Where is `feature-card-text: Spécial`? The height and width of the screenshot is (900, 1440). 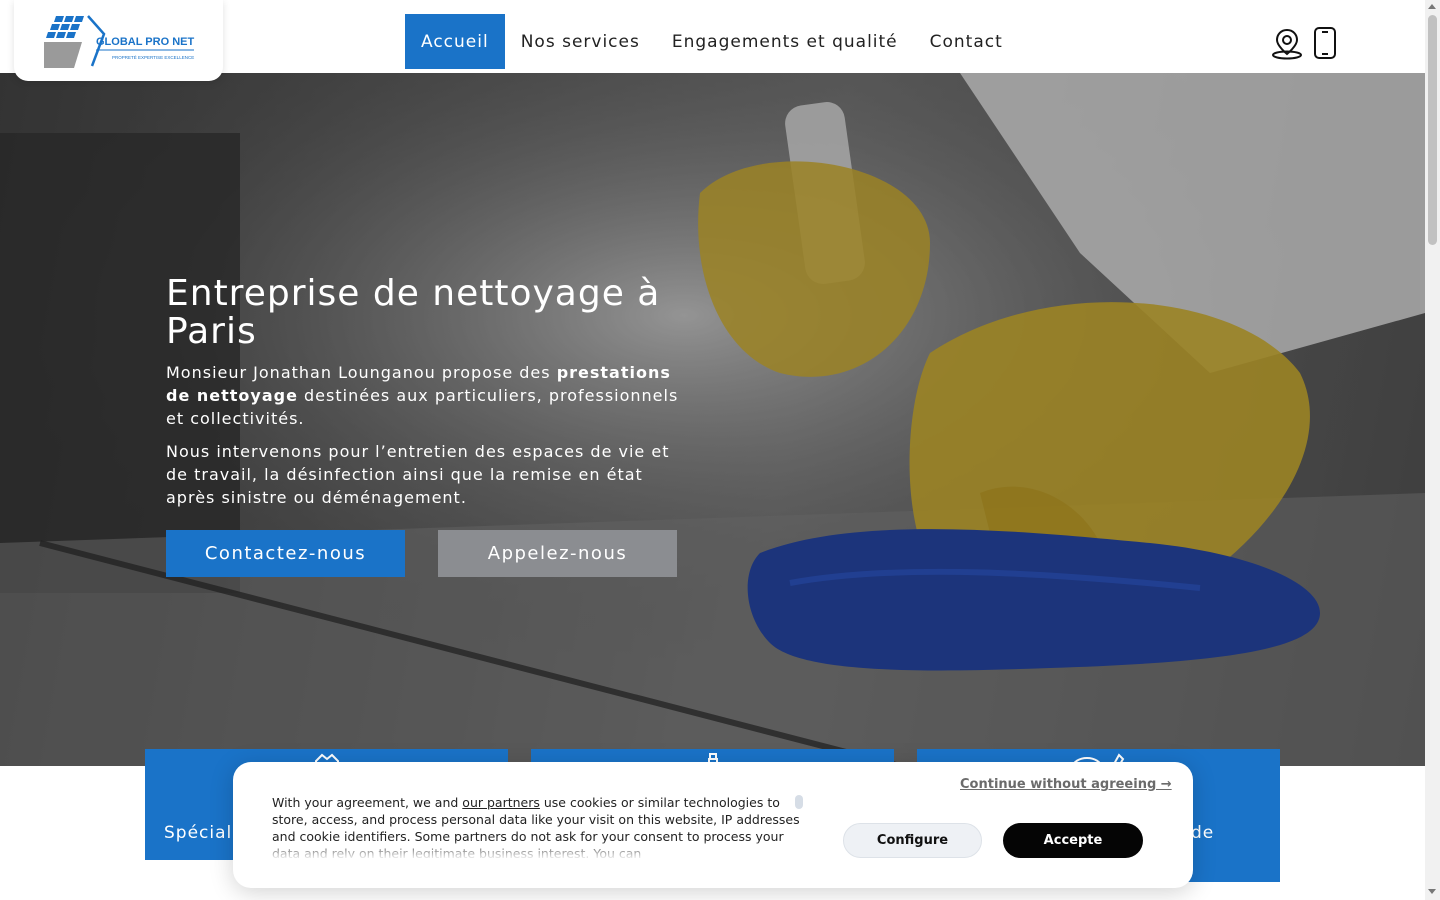 feature-card-text: Spécial is located at coordinates (198, 833).